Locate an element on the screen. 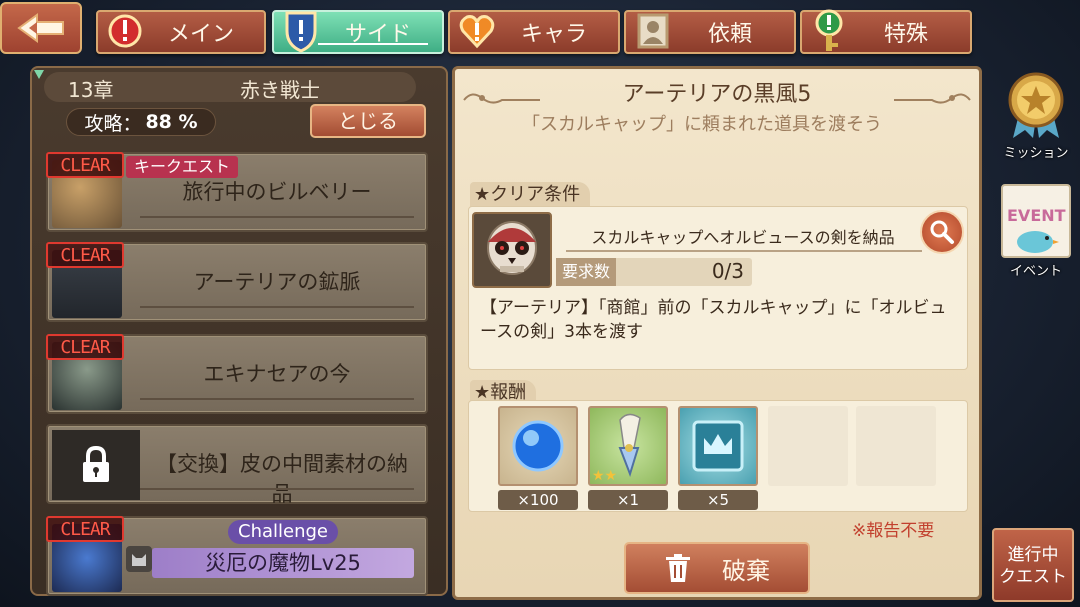  skull-icon is located at coordinates (512, 248).